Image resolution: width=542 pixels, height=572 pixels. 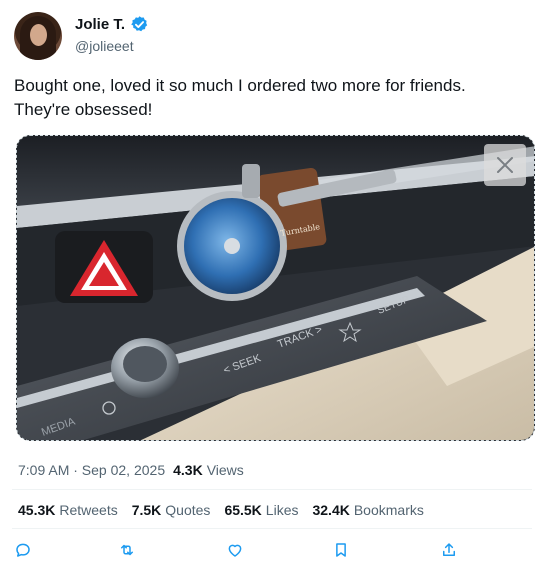 What do you see at coordinates (188, 510) in the screenshot?
I see `quotes-label: Quotes` at bounding box center [188, 510].